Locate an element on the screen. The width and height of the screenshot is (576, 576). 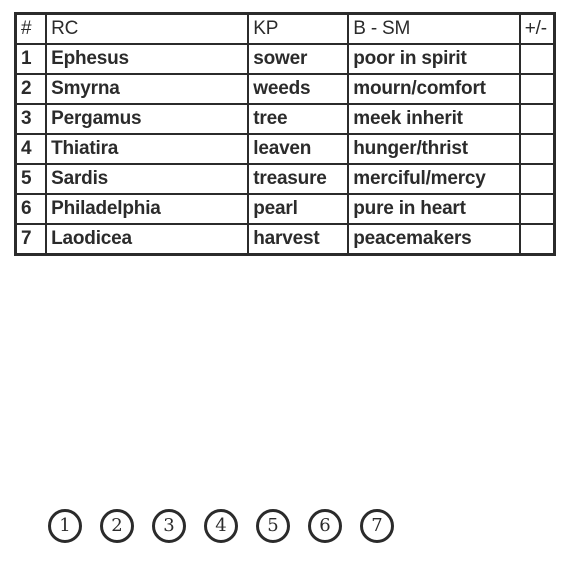
table-row: 4 Thiatira leaven hunger/thrist is located at coordinates (285, 149).